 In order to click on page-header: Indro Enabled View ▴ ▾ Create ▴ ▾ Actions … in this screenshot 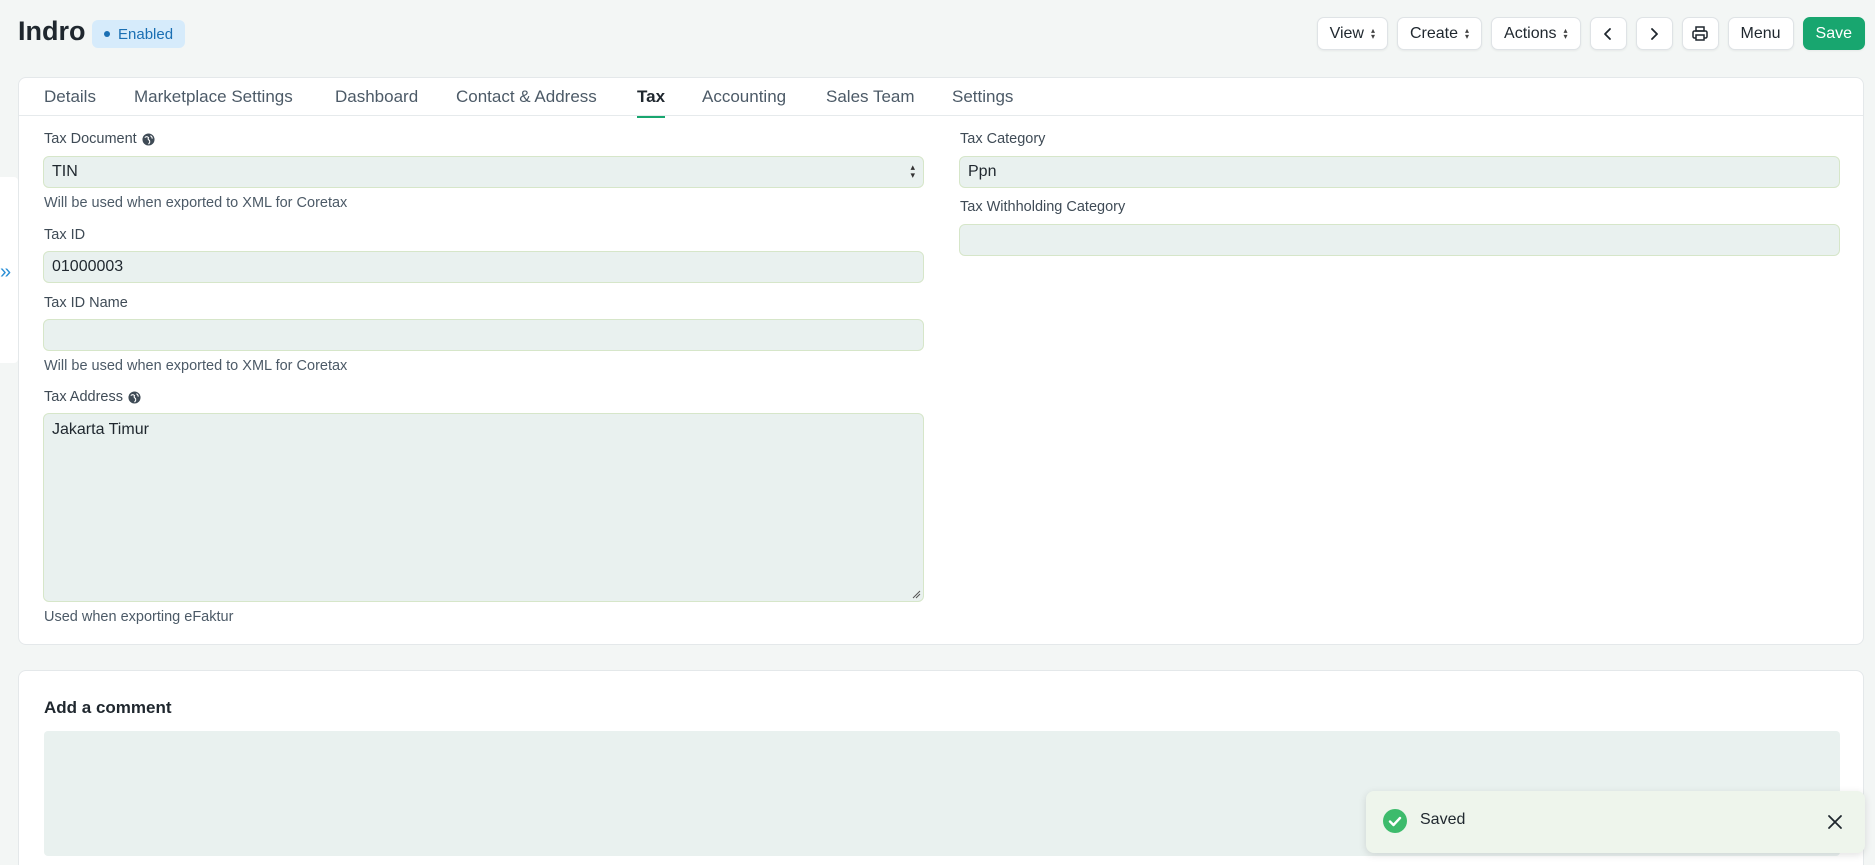, I will do `click(937, 34)`.